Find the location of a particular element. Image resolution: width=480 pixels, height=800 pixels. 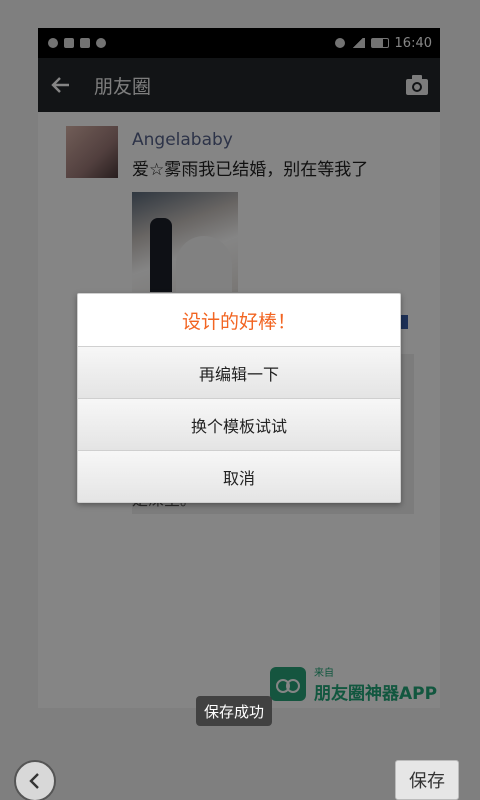

chevron-left-icon is located at coordinates (34, 781).